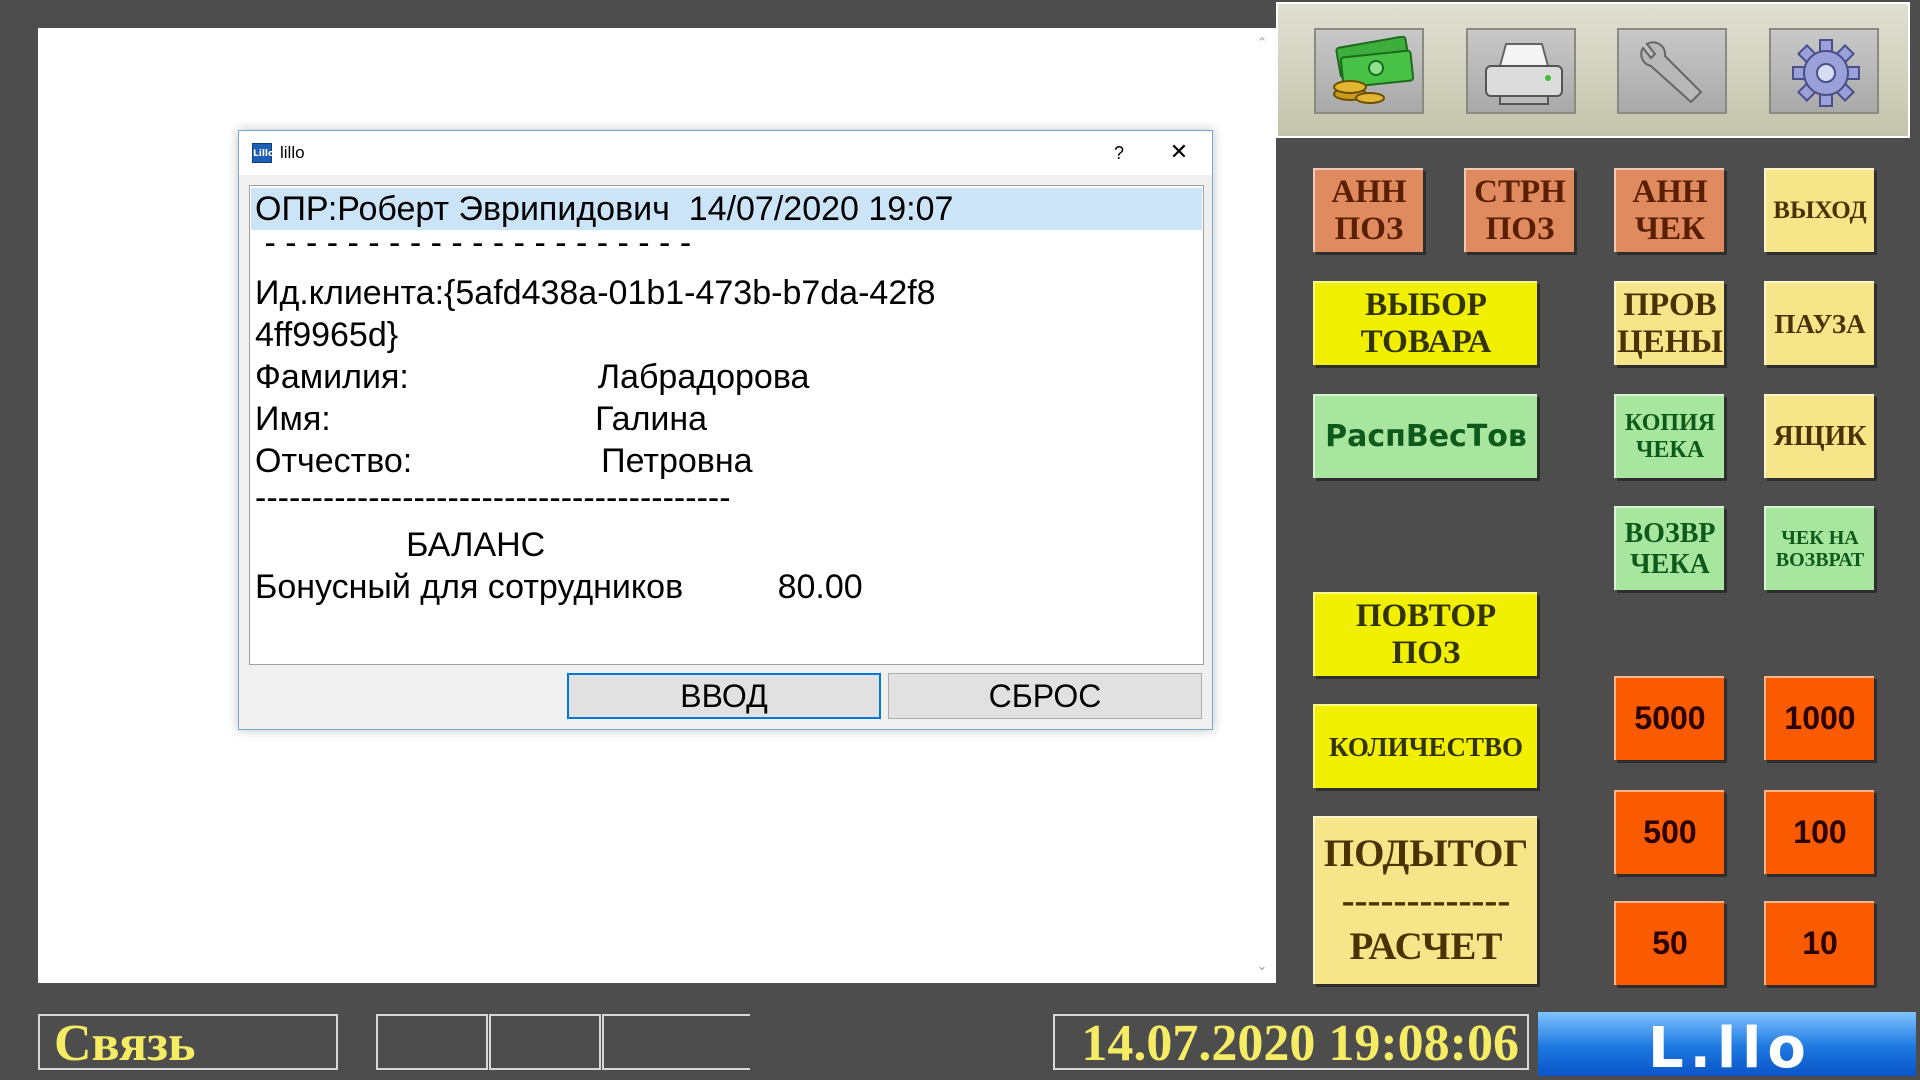 The height and width of the screenshot is (1080, 1920). Describe the element at coordinates (1524, 74) in the screenshot. I see `printer-icon` at that location.